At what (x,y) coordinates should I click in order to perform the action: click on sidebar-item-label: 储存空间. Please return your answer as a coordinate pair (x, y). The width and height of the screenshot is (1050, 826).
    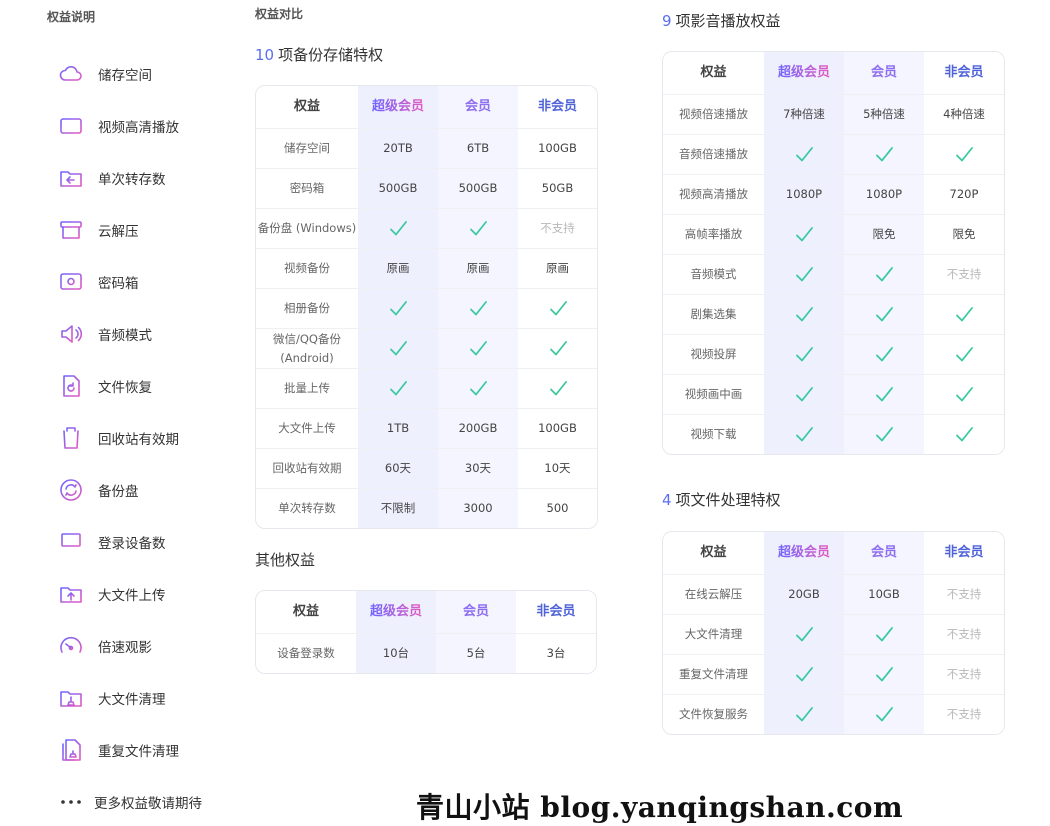
    Looking at the image, I should click on (125, 76).